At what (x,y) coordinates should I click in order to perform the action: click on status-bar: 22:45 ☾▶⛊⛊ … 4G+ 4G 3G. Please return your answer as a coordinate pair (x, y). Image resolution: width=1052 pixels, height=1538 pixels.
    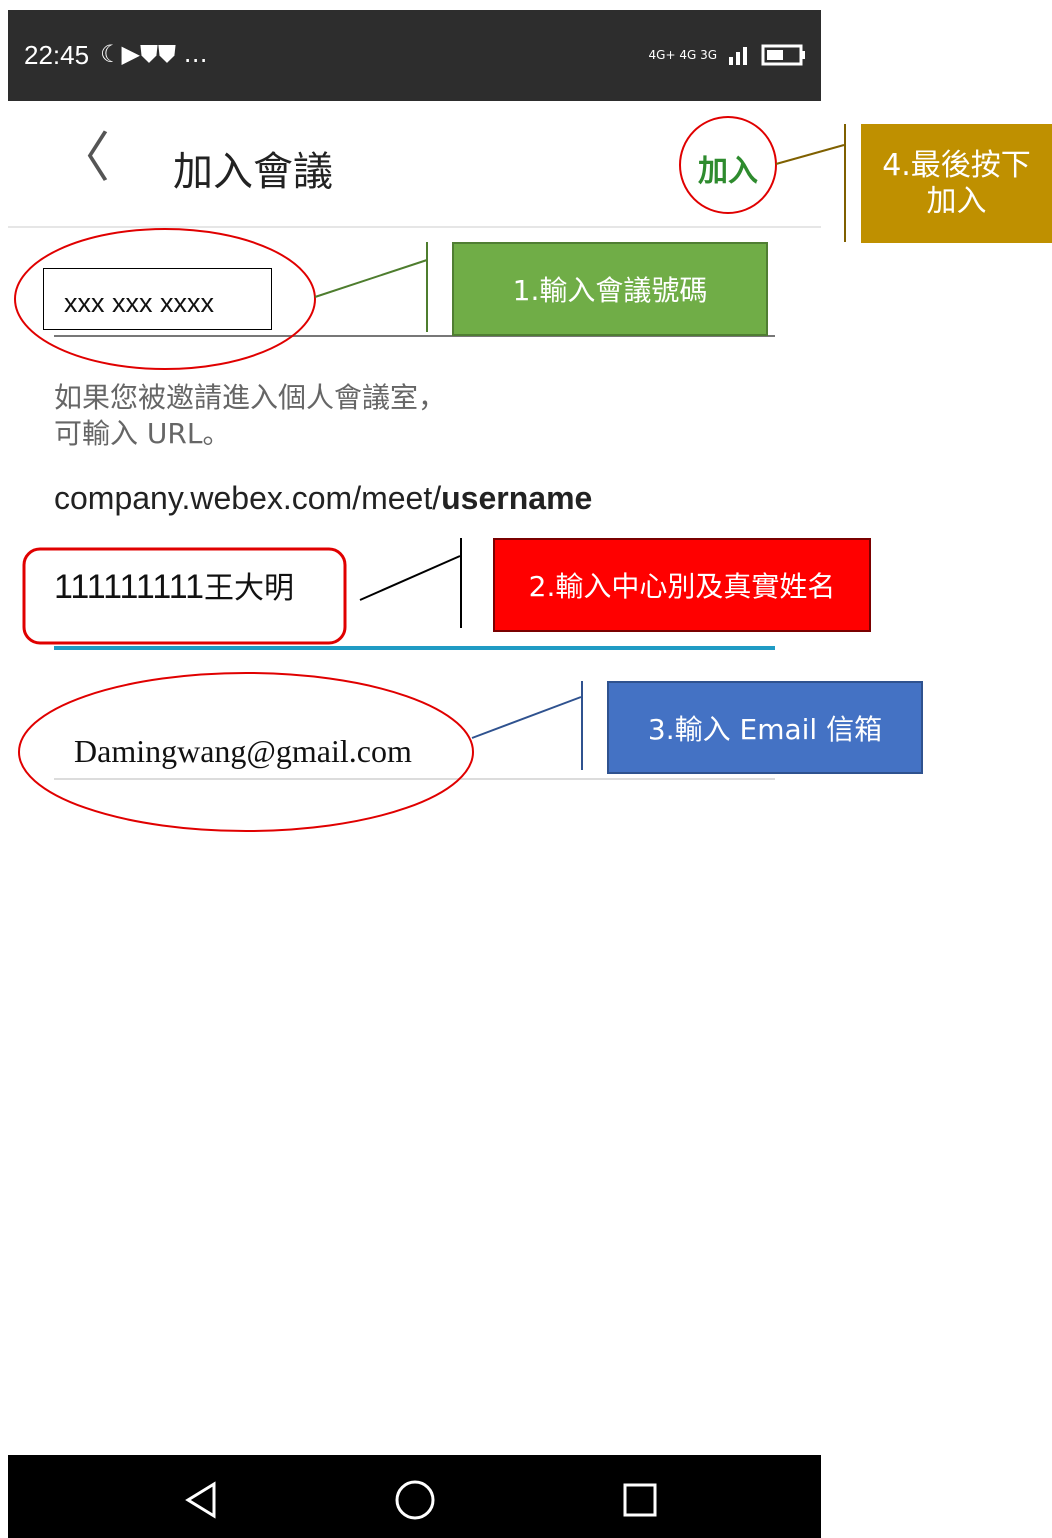
    Looking at the image, I should click on (414, 55).